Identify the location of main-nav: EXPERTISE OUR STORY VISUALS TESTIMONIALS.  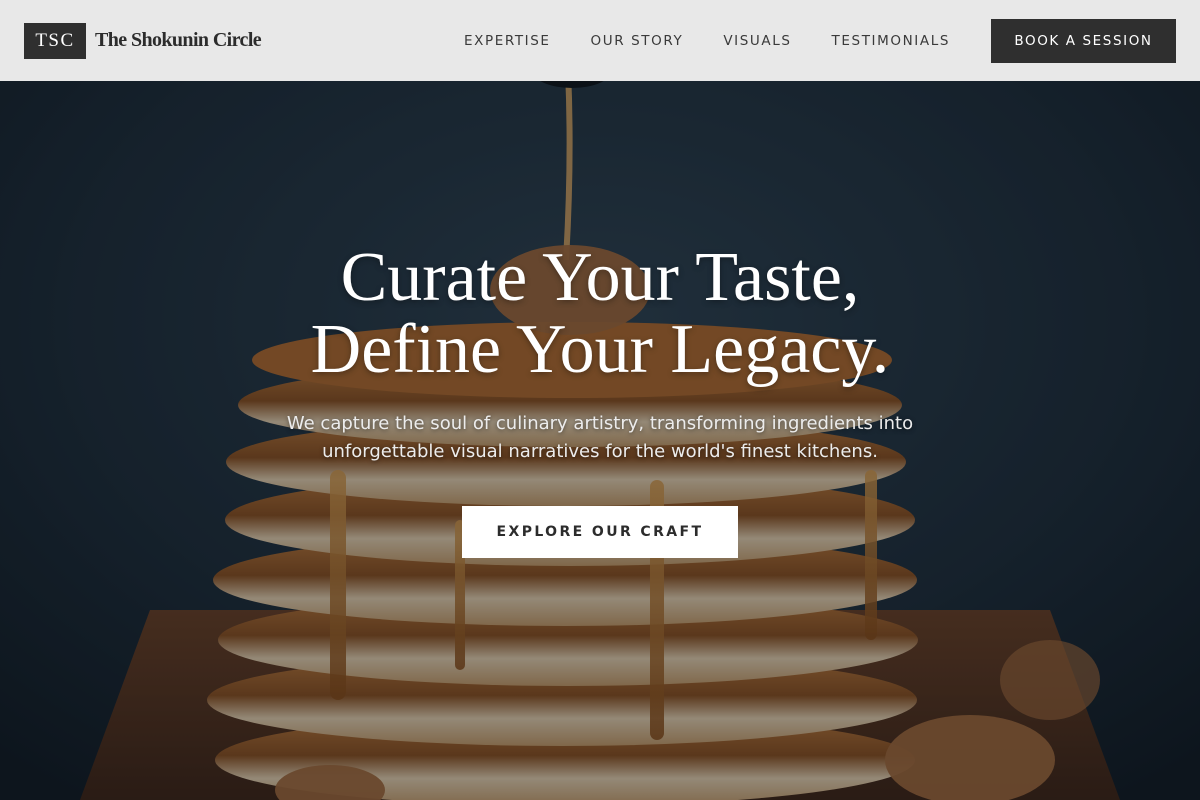
(707, 41).